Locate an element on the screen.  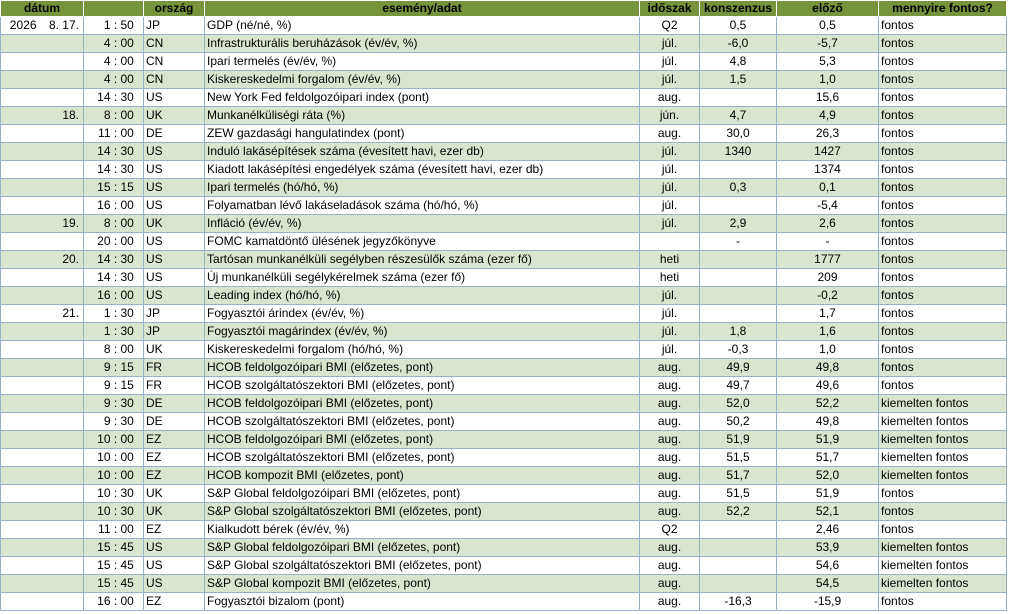
header-previous: előző is located at coordinates (828, 8).